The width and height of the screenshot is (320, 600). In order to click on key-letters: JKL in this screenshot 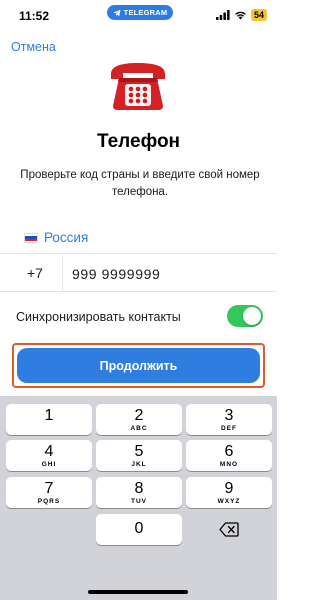, I will do `click(139, 464)`.